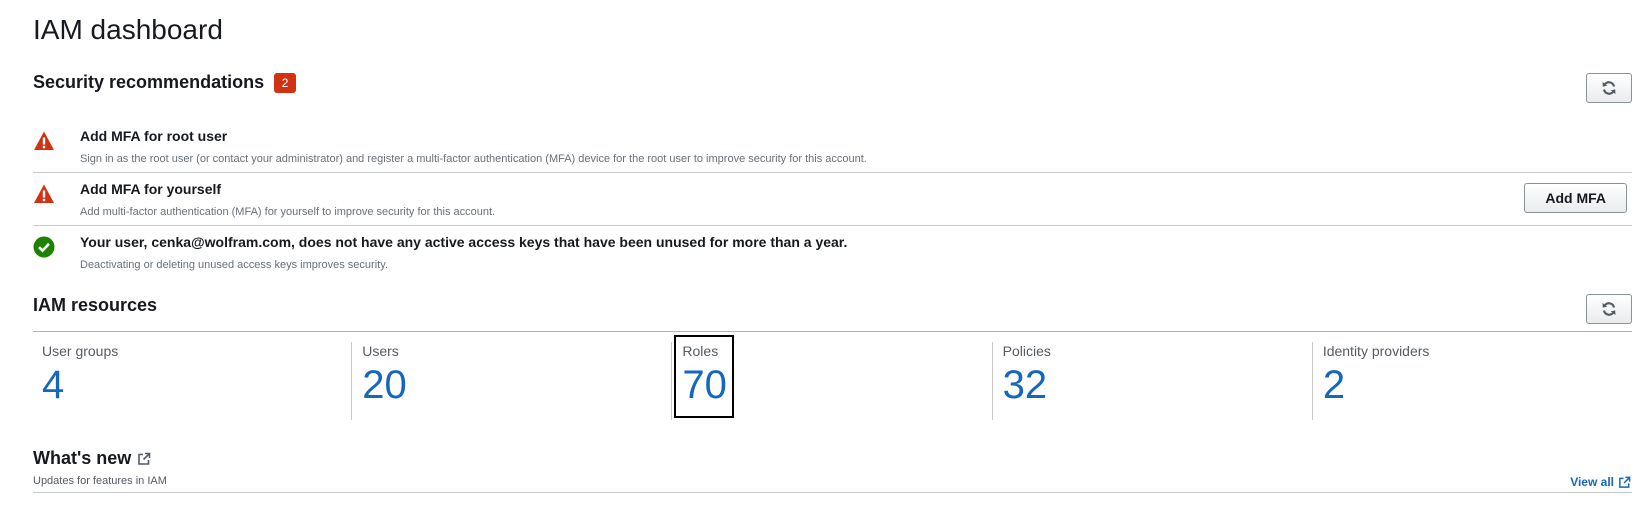  Describe the element at coordinates (100, 481) in the screenshot. I see `whats-new-subtitle: Updates for features in IAM` at that location.